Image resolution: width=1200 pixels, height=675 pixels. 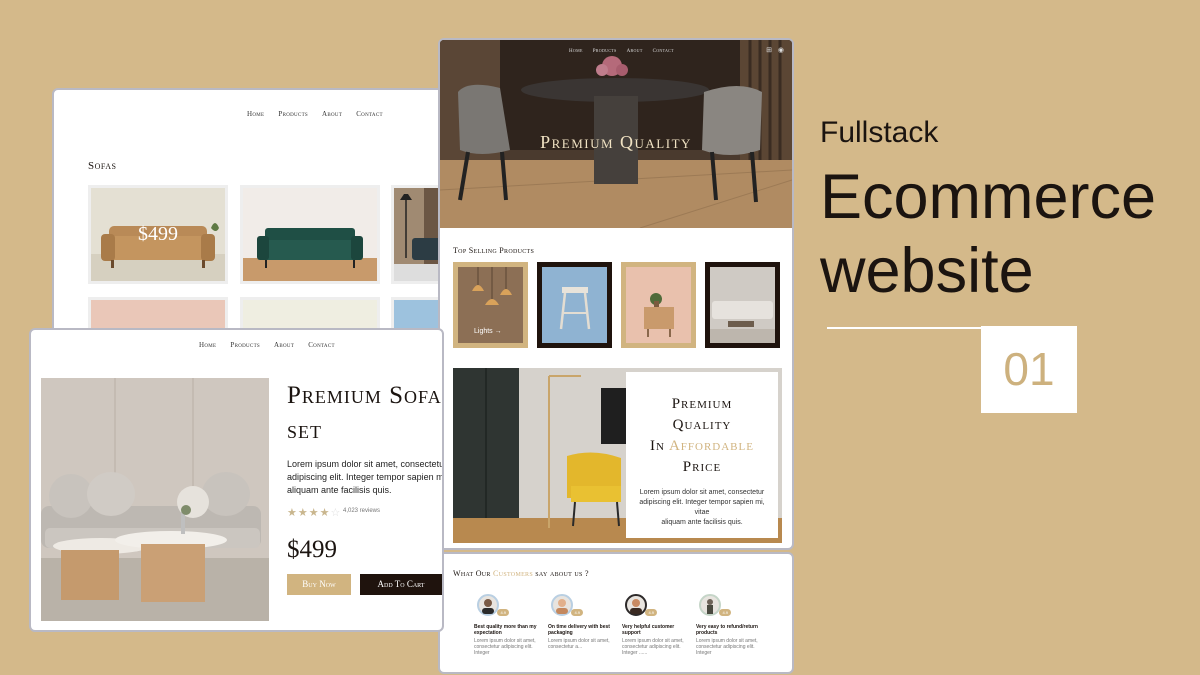 I want to click on episode-number: 01, so click(x=1029, y=369).